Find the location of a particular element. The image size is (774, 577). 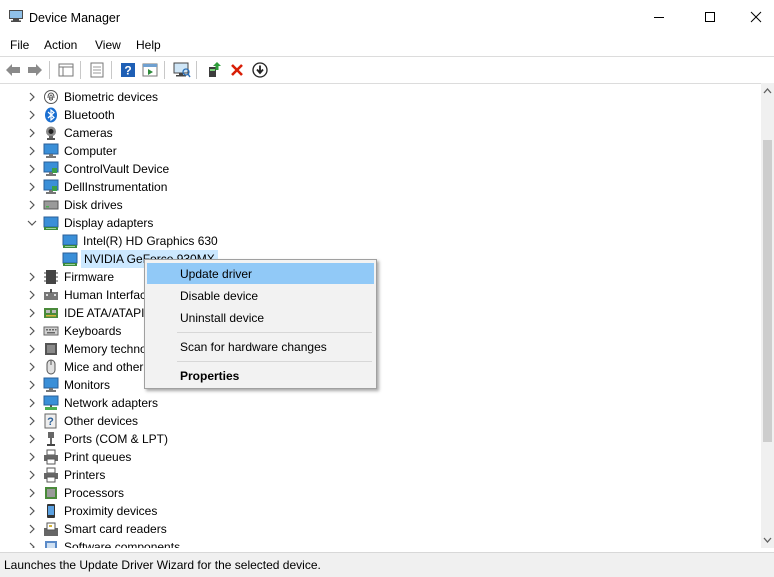

scroll-down-icon is located at coordinates (767, 540).